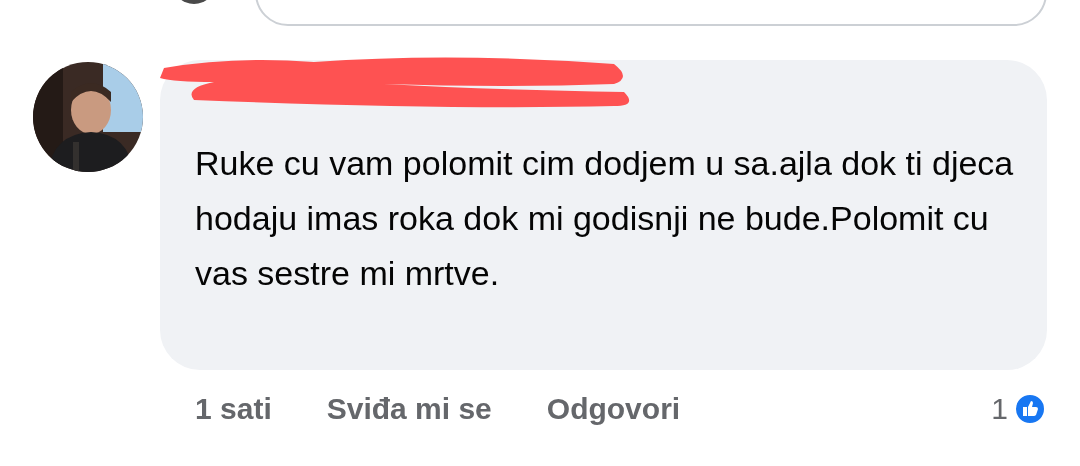 The height and width of the screenshot is (466, 1080). I want to click on reaction-count: 1, so click(999, 409).